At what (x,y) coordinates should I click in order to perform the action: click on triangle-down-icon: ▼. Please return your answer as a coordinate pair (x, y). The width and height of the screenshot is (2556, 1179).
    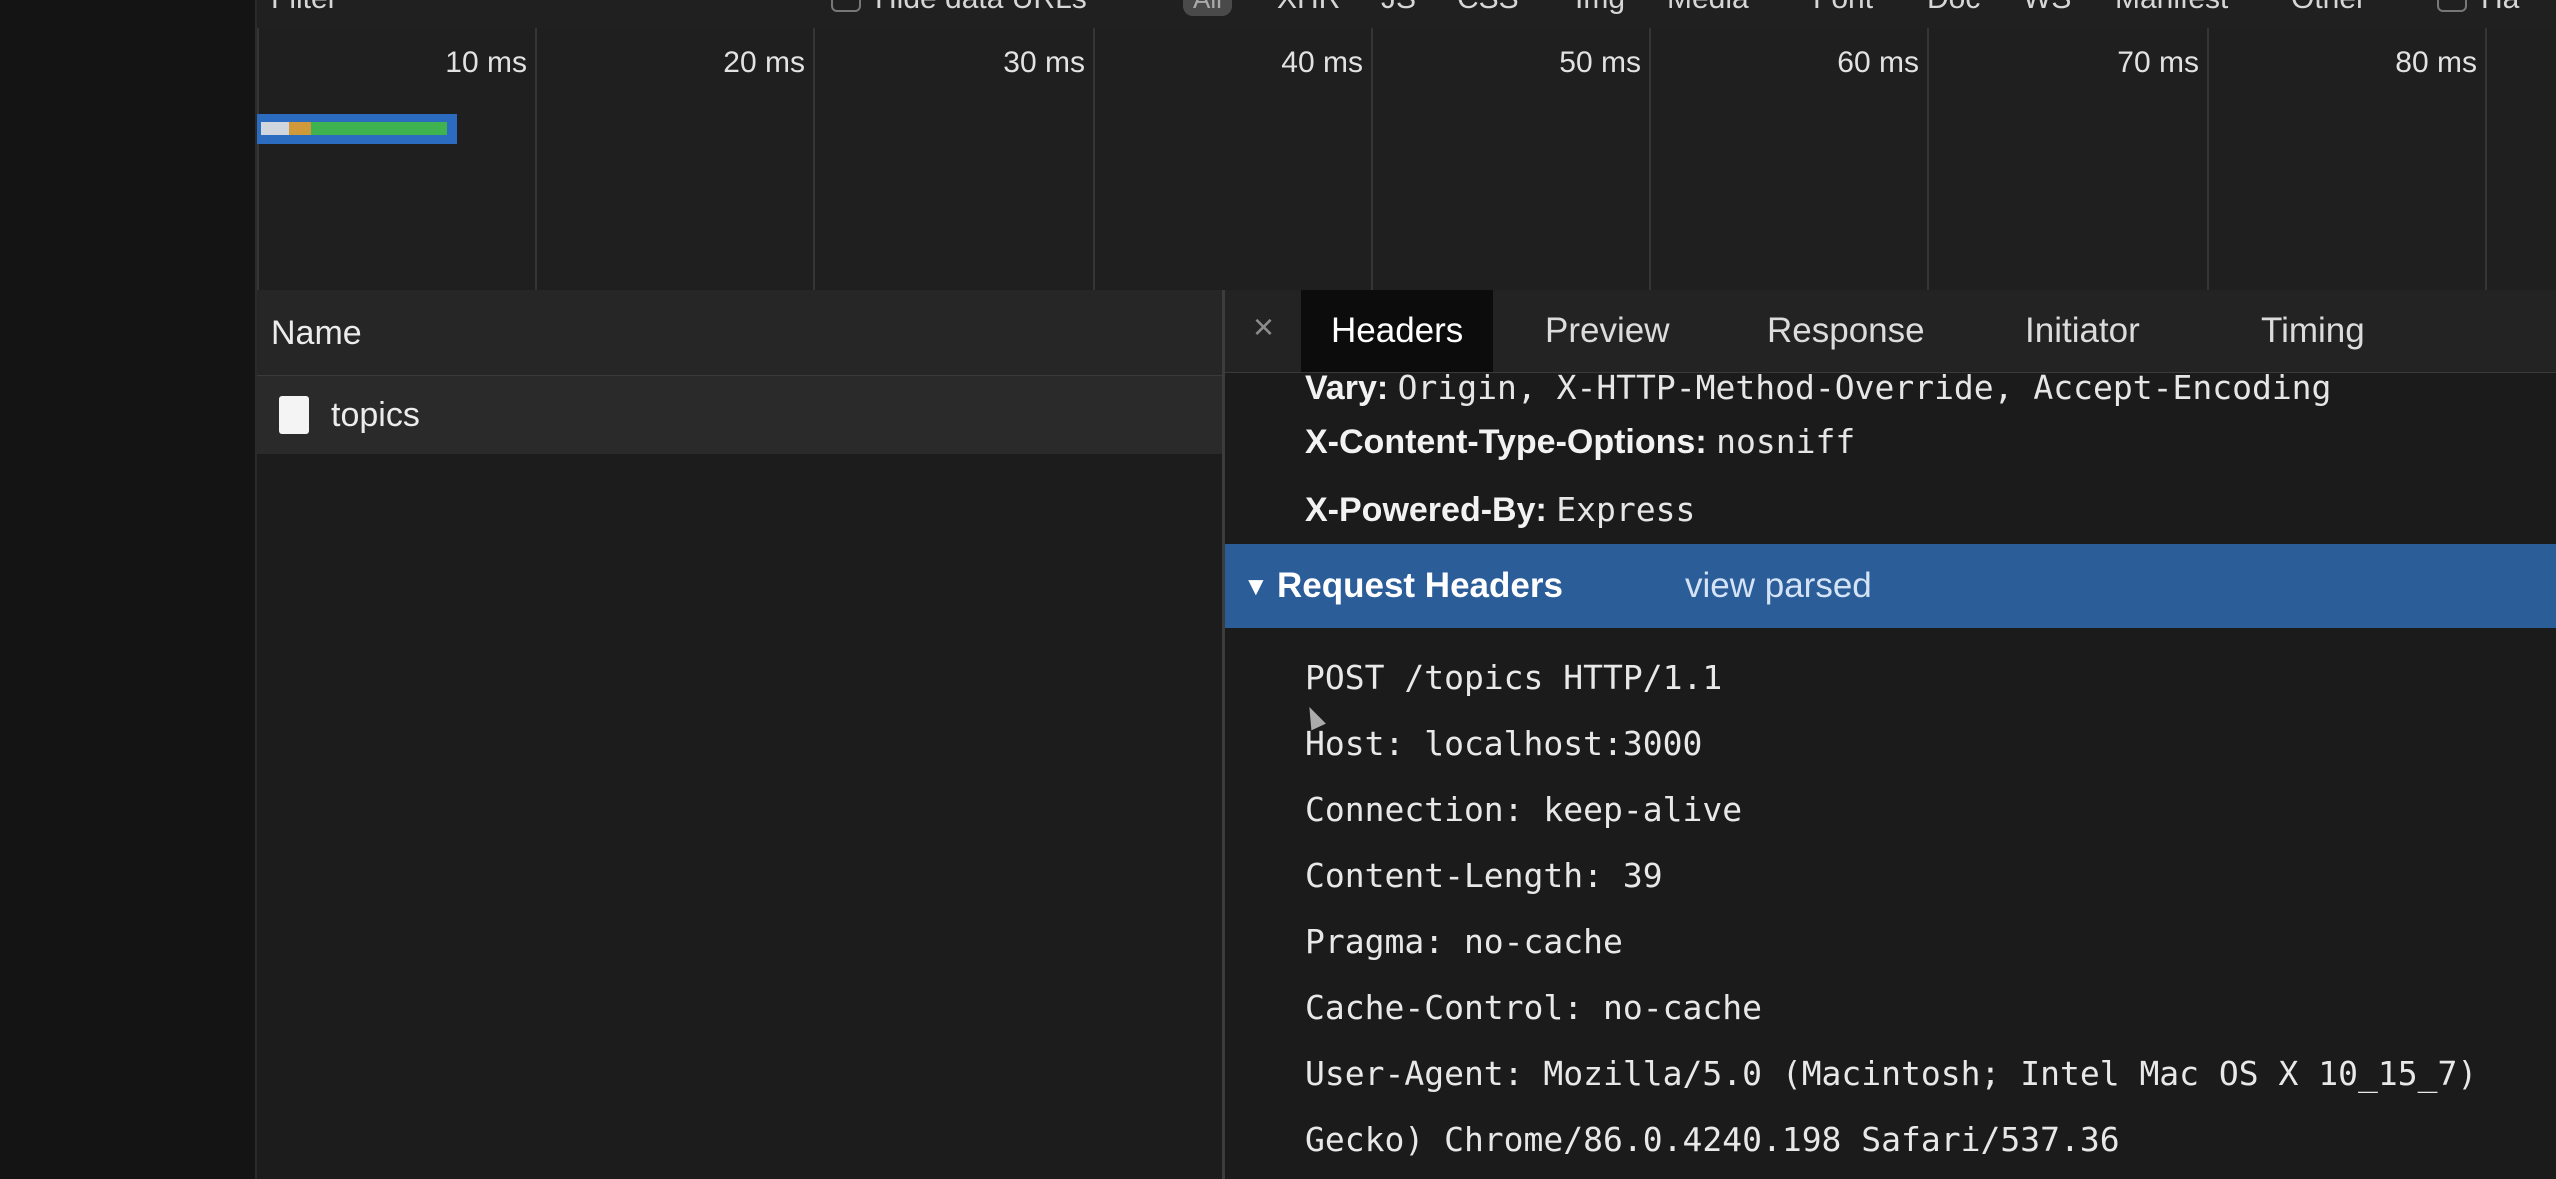
    Looking at the image, I should click on (1256, 586).